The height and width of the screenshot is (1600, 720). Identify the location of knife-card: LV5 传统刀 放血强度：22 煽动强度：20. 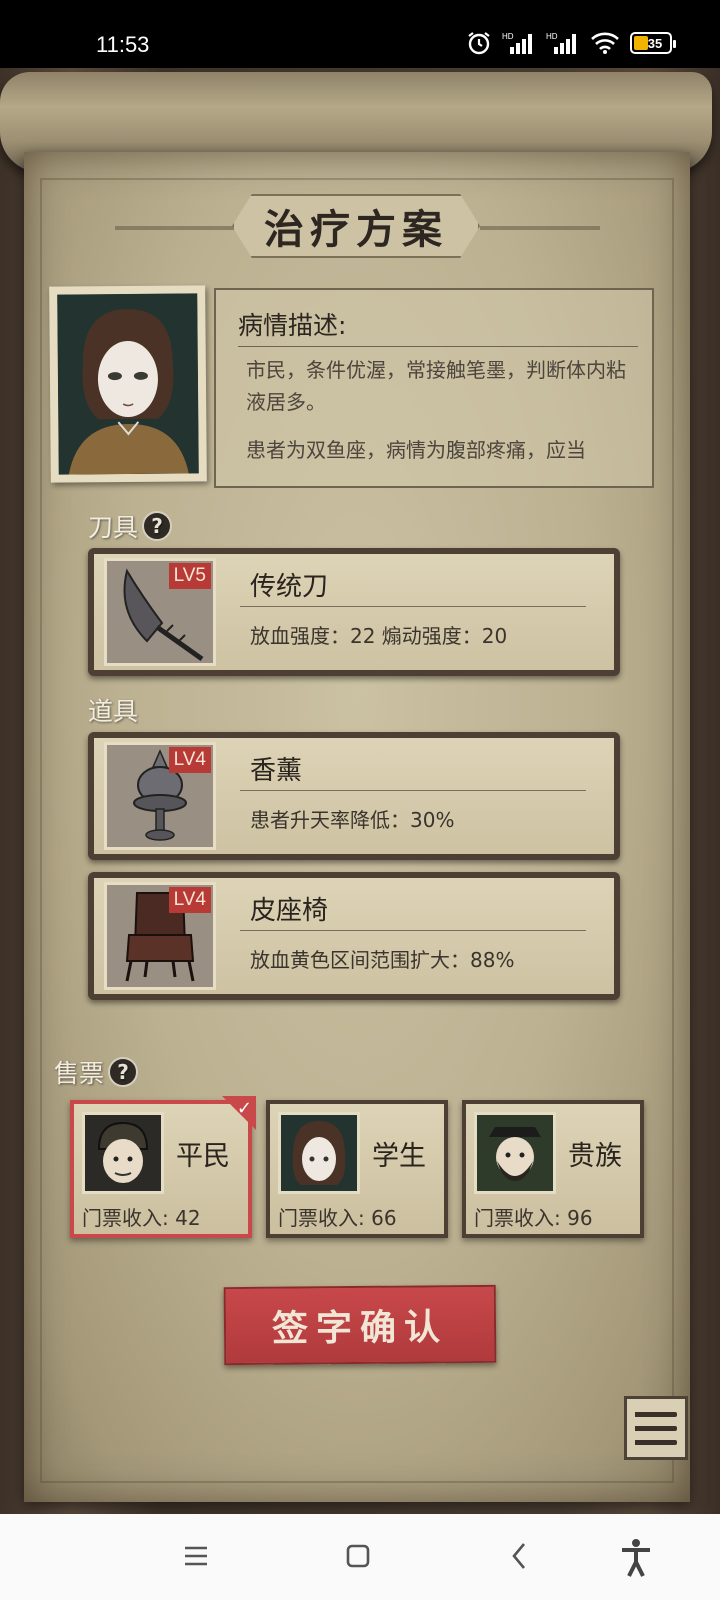
(354, 612).